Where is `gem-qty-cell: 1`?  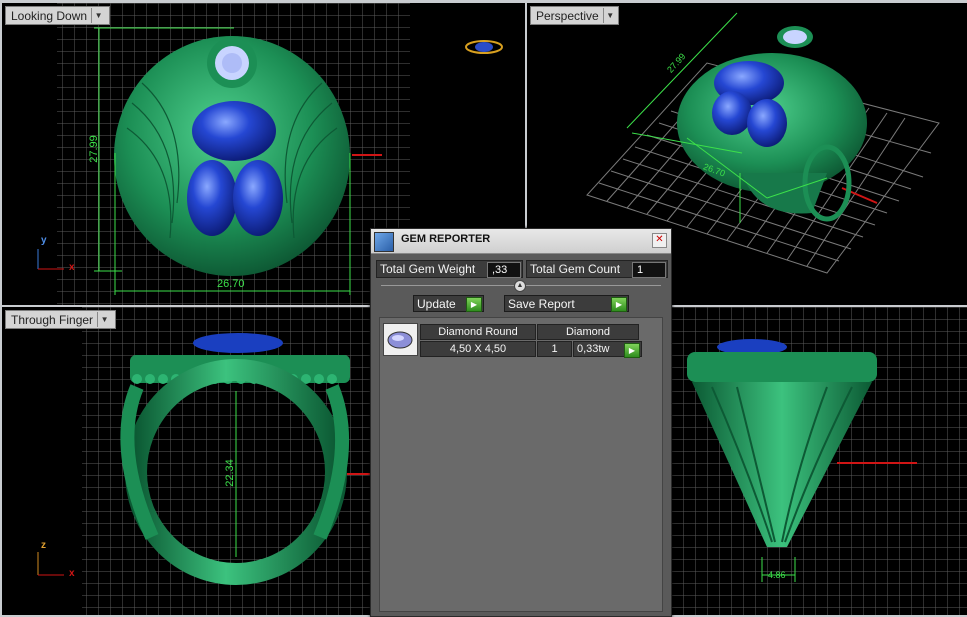
gem-qty-cell: 1 is located at coordinates (554, 349).